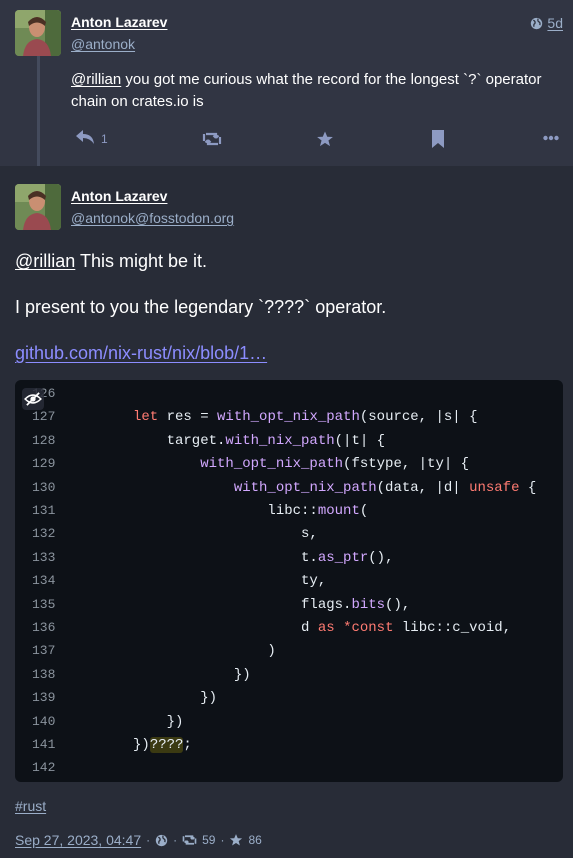 This screenshot has height=858, width=573. What do you see at coordinates (104, 139) in the screenshot?
I see `reply-count: 1` at bounding box center [104, 139].